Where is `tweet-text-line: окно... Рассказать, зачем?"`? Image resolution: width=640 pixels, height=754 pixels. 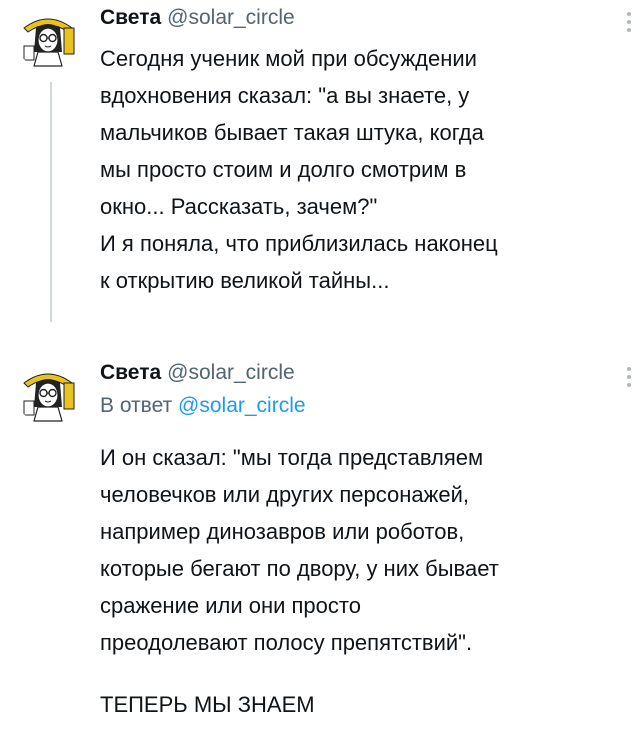 tweet-text-line: окно... Рассказать, зачем?" is located at coordinates (239, 206).